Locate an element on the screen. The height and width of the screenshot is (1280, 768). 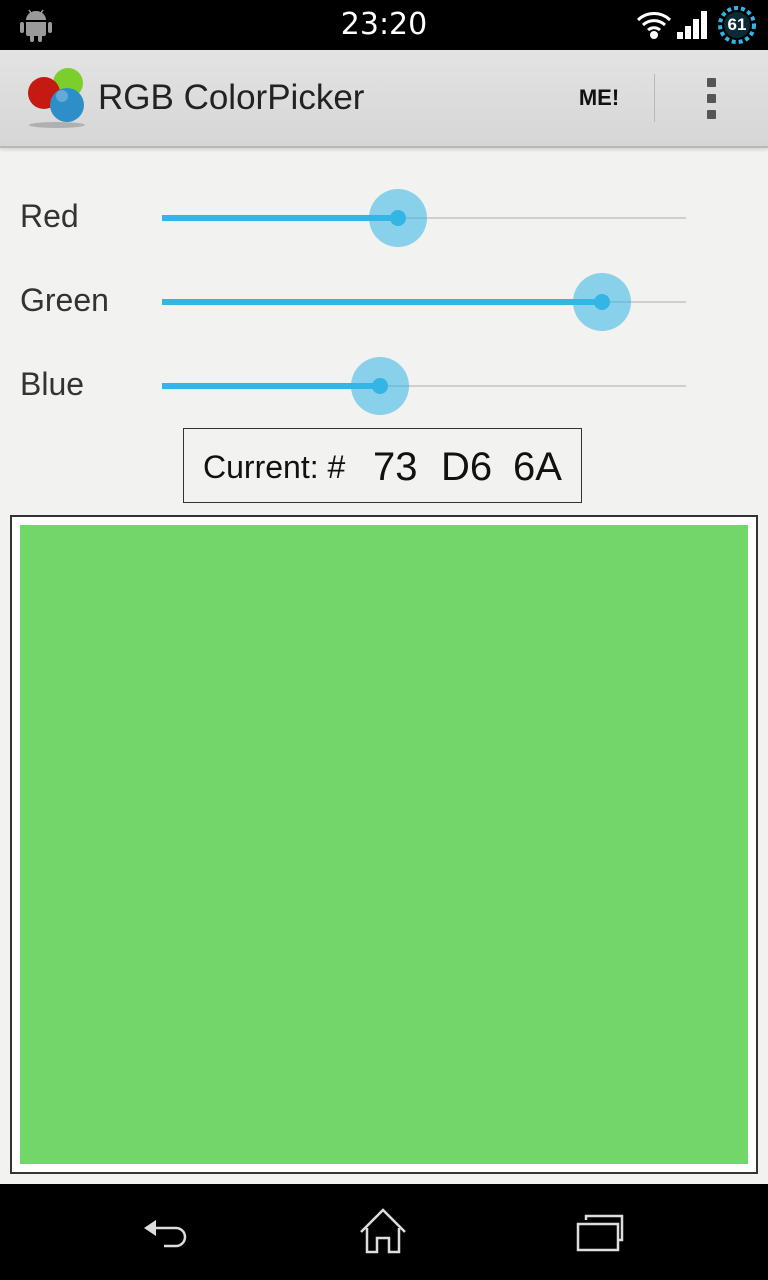
app-logo-icon is located at coordinates (56, 98).